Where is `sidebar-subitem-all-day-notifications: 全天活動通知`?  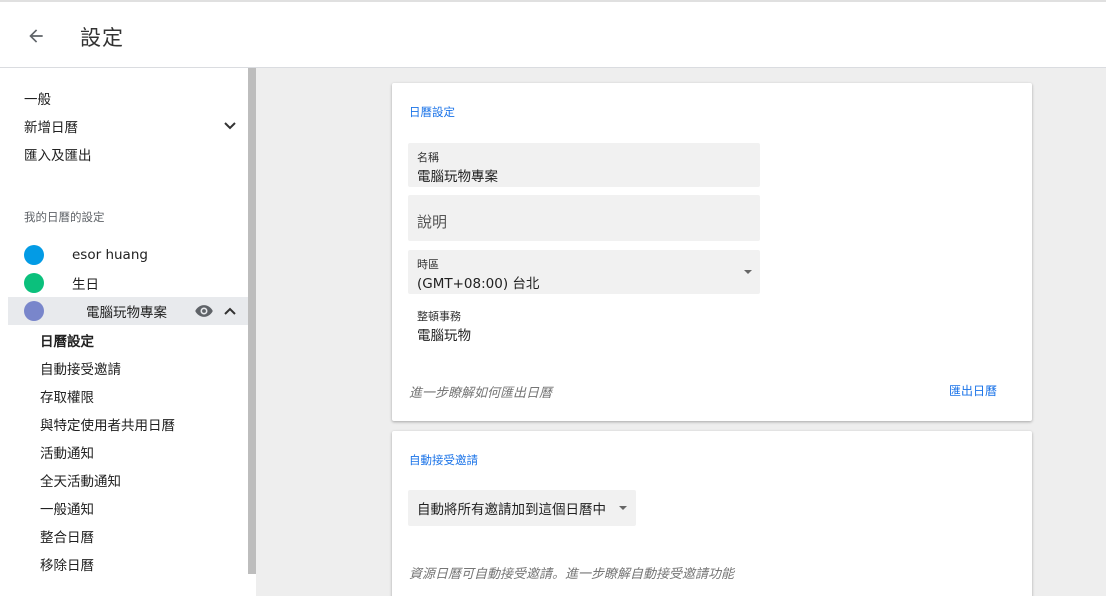 sidebar-subitem-all-day-notifications: 全天活動通知 is located at coordinates (80, 480).